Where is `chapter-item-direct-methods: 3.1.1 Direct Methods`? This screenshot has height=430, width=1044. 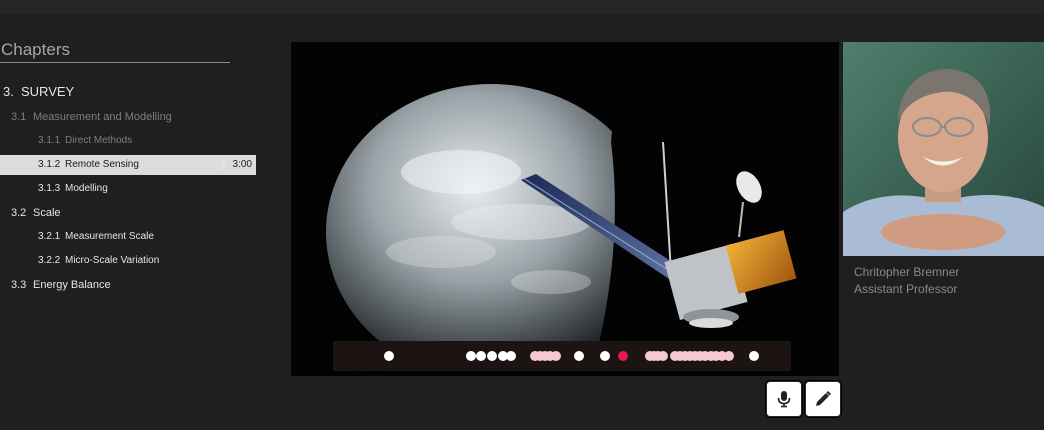 chapter-item-direct-methods: 3.1.1 Direct Methods is located at coordinates (128, 141).